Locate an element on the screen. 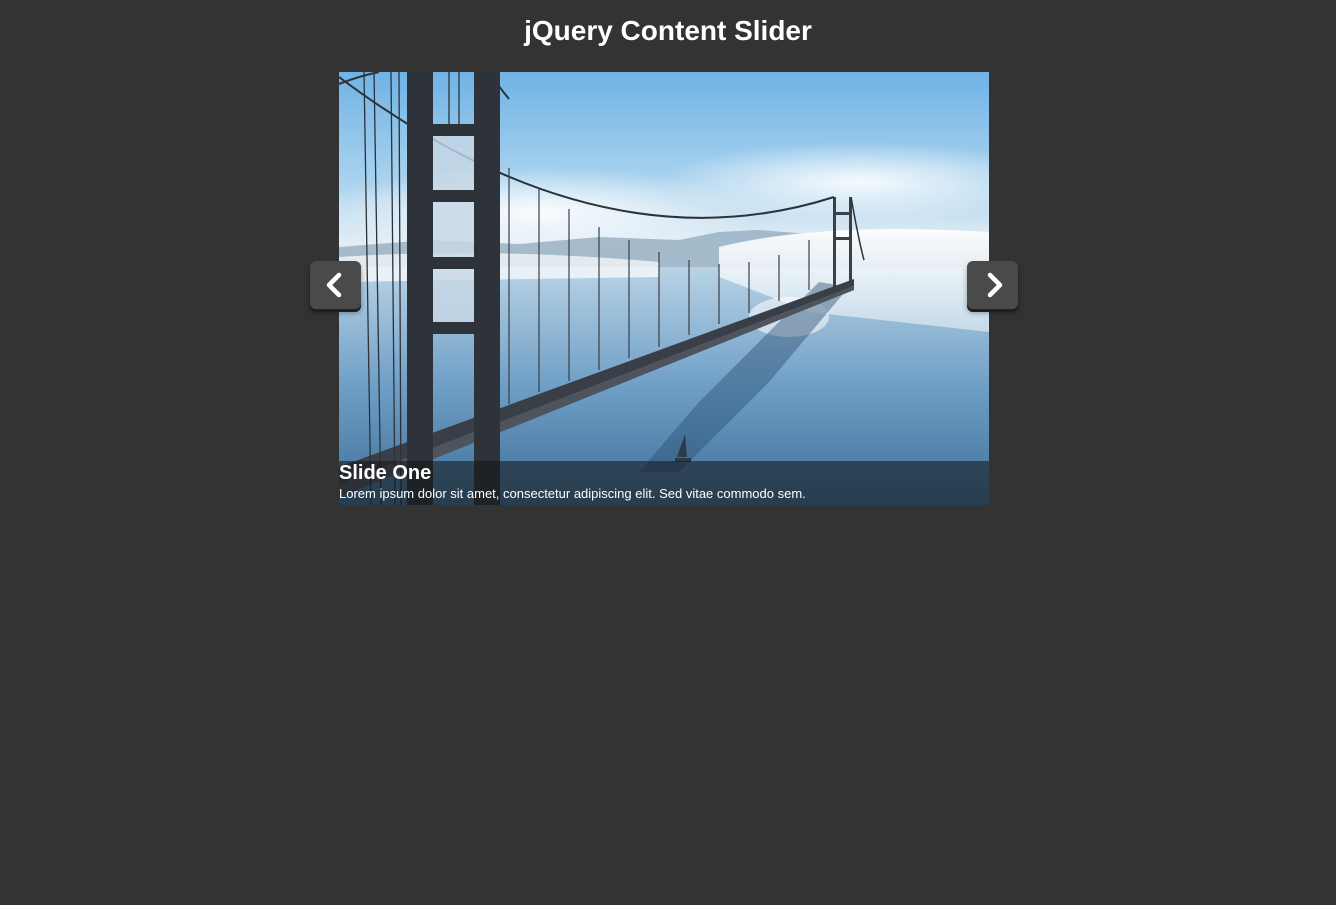  chevron-right-icon is located at coordinates (995, 285).